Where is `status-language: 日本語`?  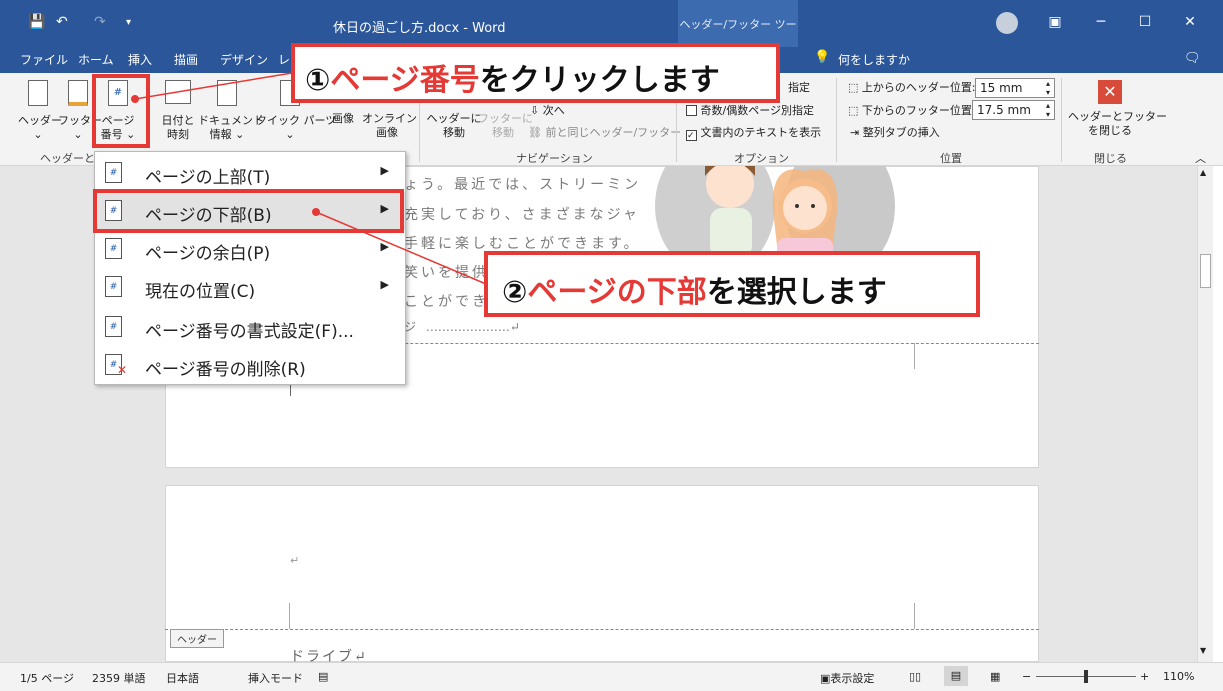
status-language: 日本語 is located at coordinates (182, 678).